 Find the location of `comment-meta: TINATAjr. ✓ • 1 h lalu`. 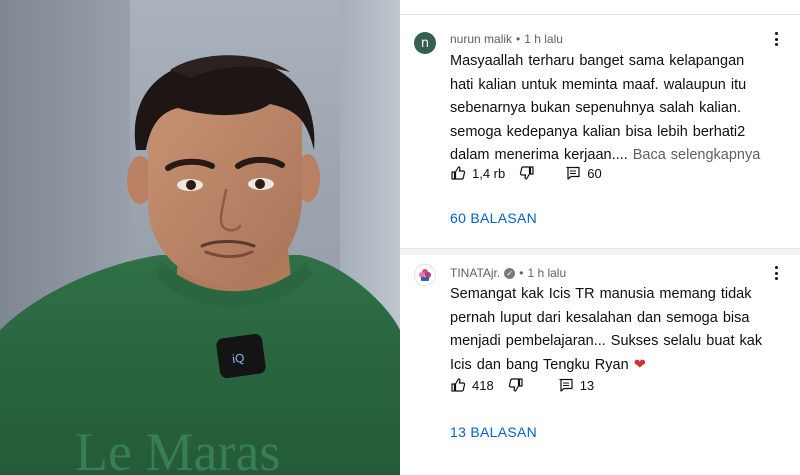

comment-meta: TINATAjr. ✓ • 1 h lalu is located at coordinates (508, 273).